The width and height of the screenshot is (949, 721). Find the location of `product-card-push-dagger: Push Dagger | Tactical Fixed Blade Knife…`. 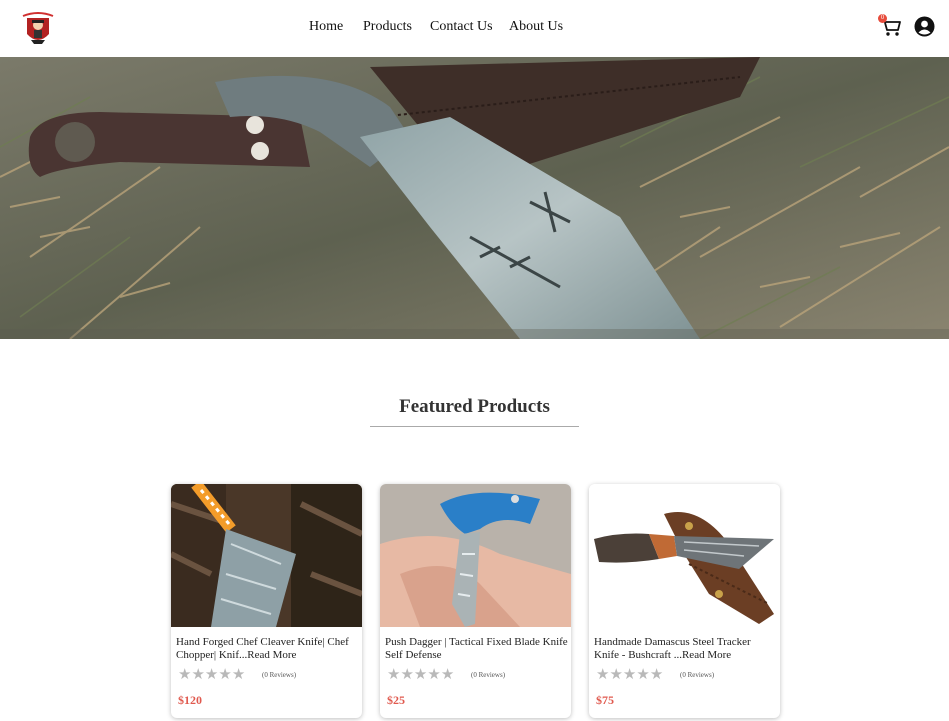

product-card-push-dagger: Push Dagger | Tactical Fixed Blade Knife… is located at coordinates (475, 601).